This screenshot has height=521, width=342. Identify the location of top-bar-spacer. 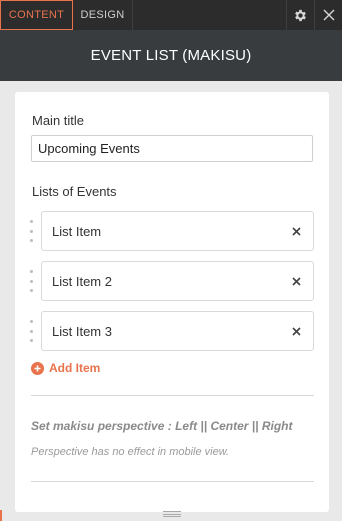
(209, 15).